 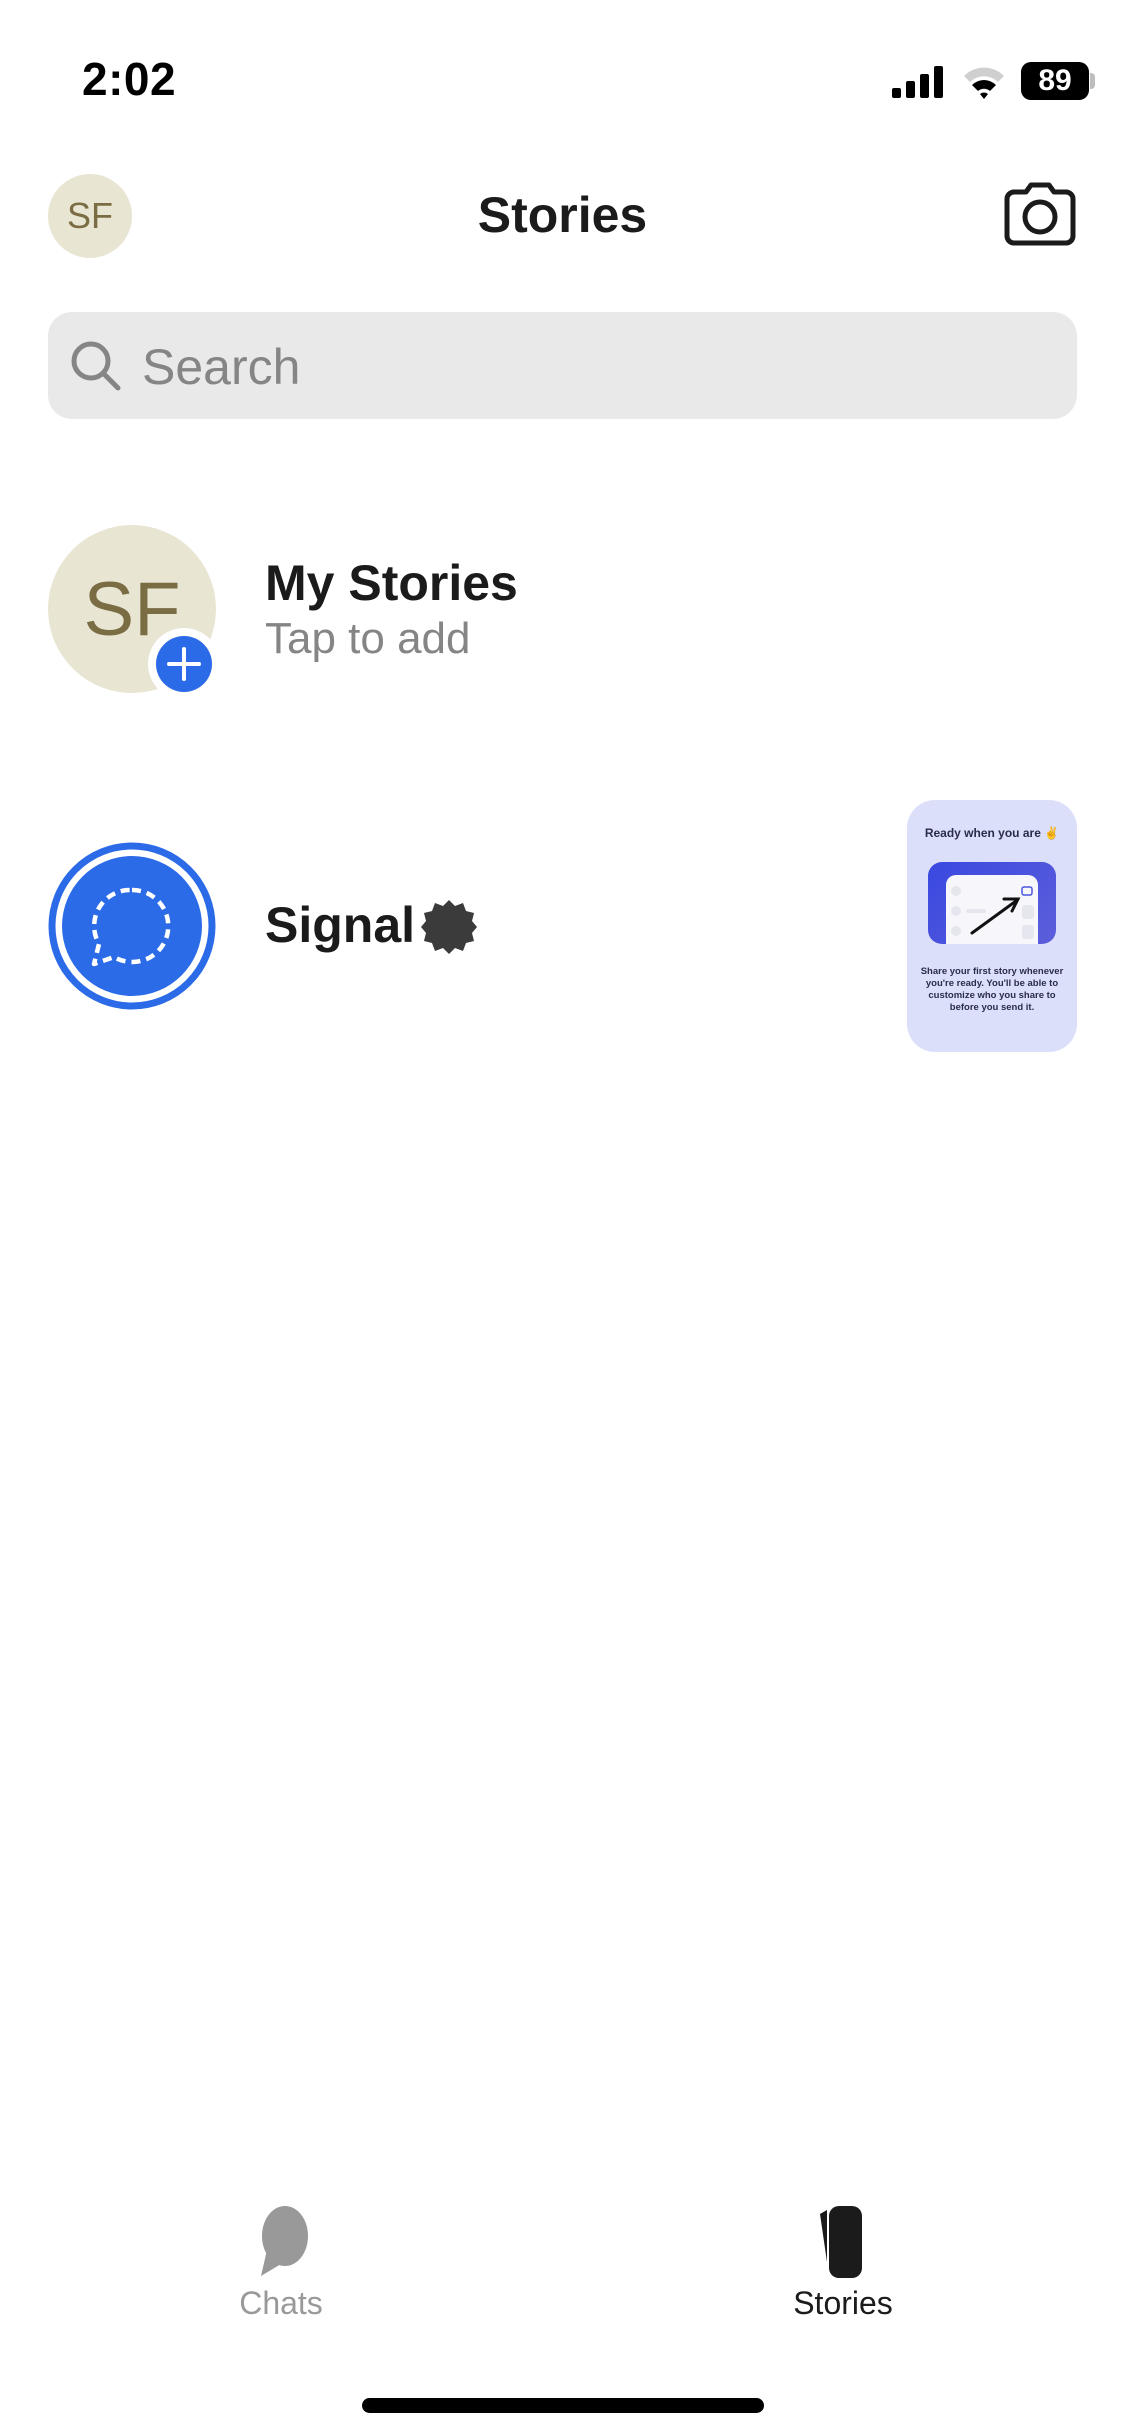 What do you see at coordinates (132, 926) in the screenshot?
I see `signal-avatar` at bounding box center [132, 926].